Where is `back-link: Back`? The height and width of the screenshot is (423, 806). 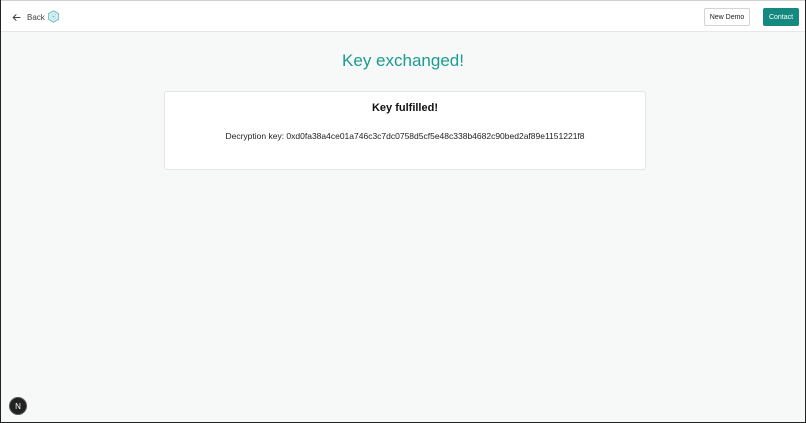
back-link: Back is located at coordinates (28, 17).